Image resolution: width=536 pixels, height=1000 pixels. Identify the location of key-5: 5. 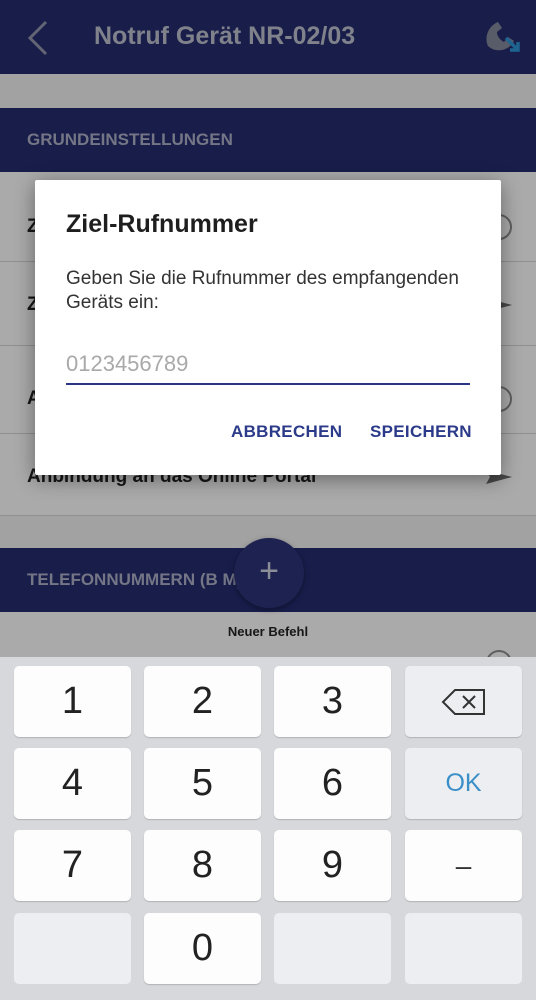
(202, 783).